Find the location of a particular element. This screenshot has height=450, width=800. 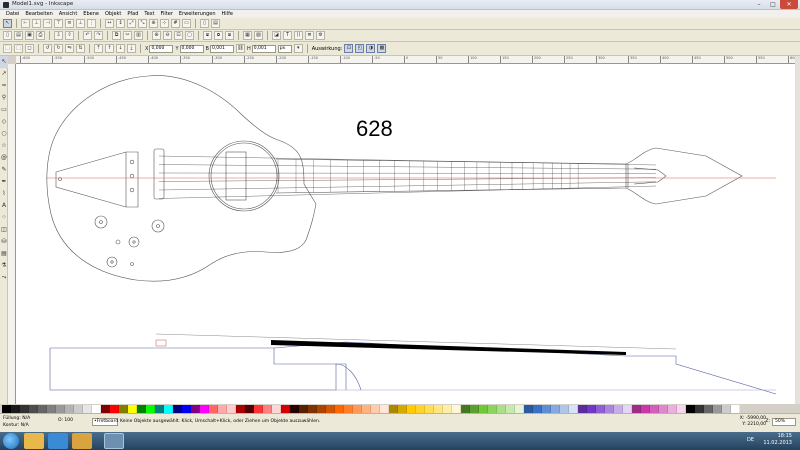

align-left-icon: ⊢ is located at coordinates (25, 23).